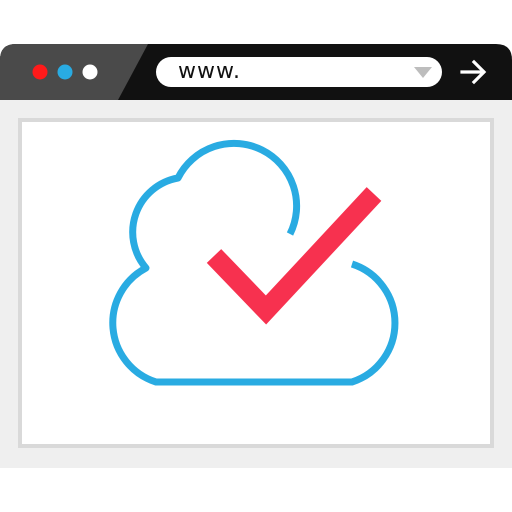 The image size is (512, 512). I want to click on url-text: www., so click(209, 71).